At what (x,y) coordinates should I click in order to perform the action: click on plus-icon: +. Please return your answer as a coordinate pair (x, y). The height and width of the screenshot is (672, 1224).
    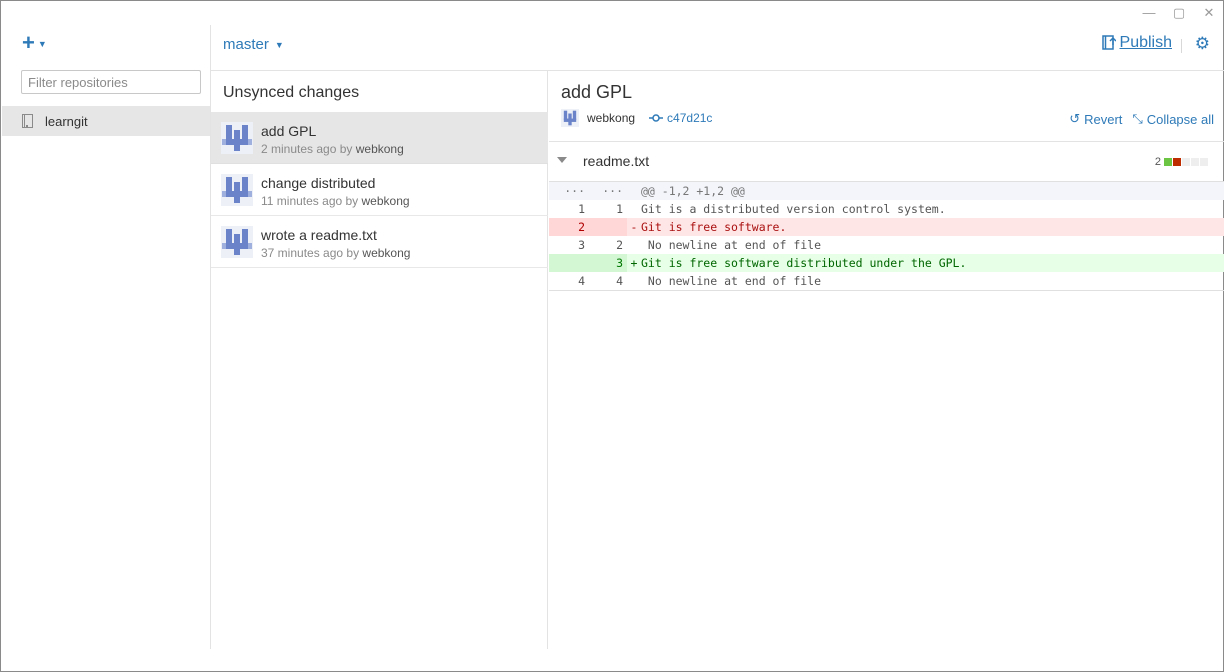
    Looking at the image, I should click on (28, 42).